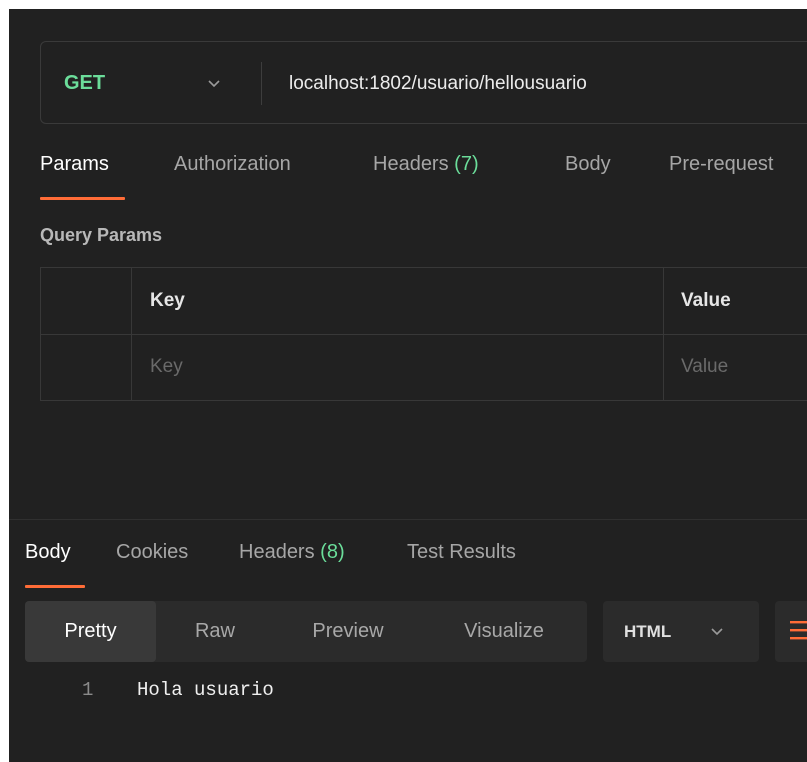 The width and height of the screenshot is (807, 762). What do you see at coordinates (706, 300) in the screenshot?
I see `value-column-header: Value` at bounding box center [706, 300].